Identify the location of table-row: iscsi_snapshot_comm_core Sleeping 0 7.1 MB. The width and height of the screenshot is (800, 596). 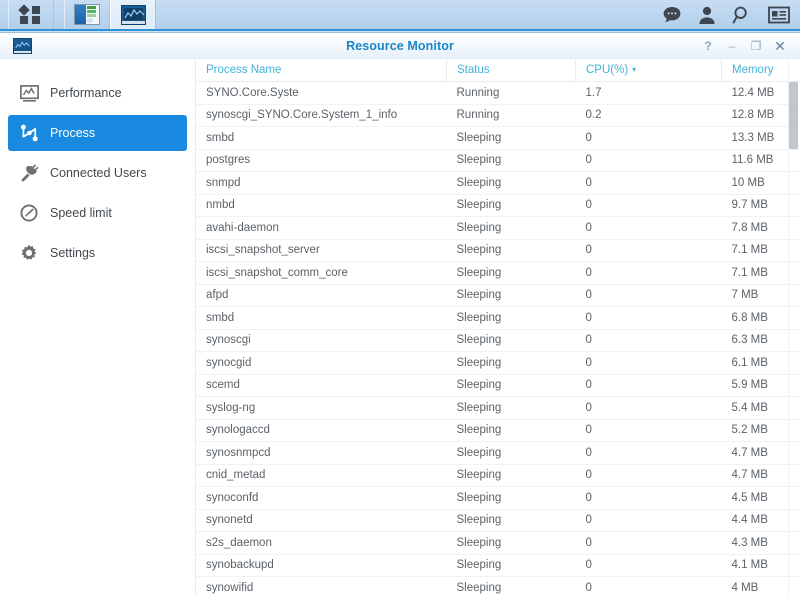
(498, 273).